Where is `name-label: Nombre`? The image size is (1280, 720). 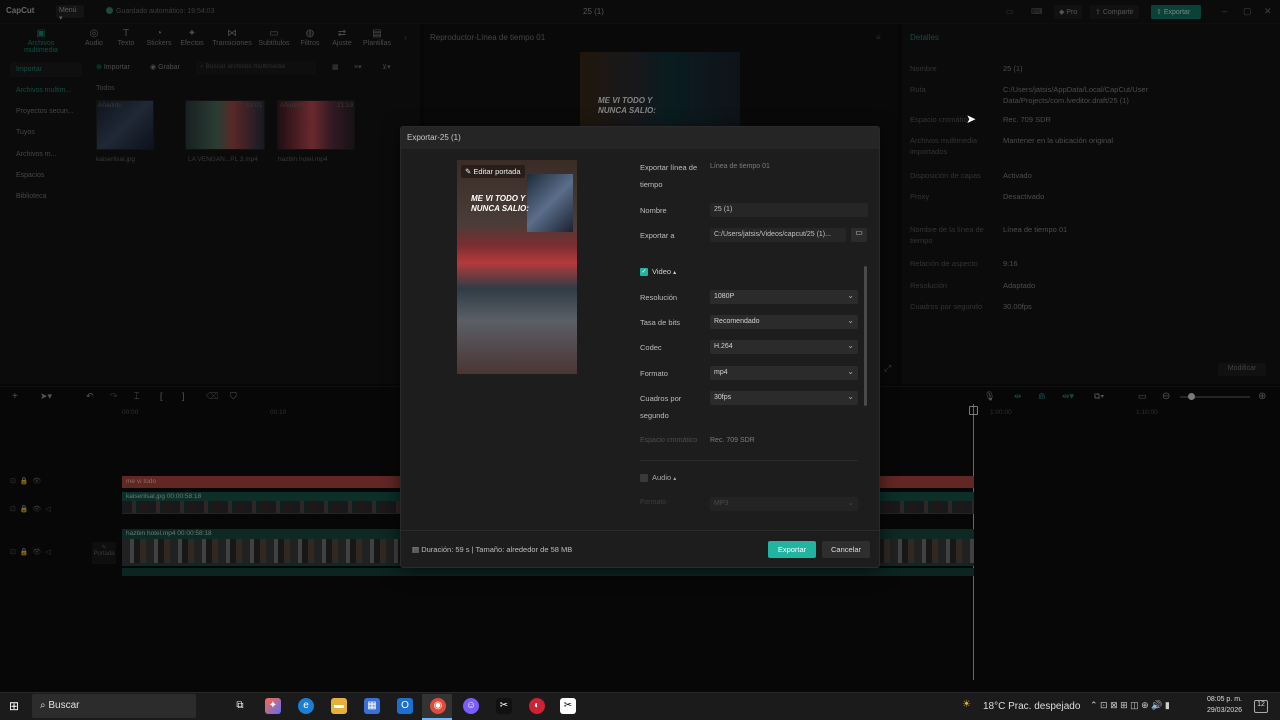
name-label: Nombre is located at coordinates (653, 210).